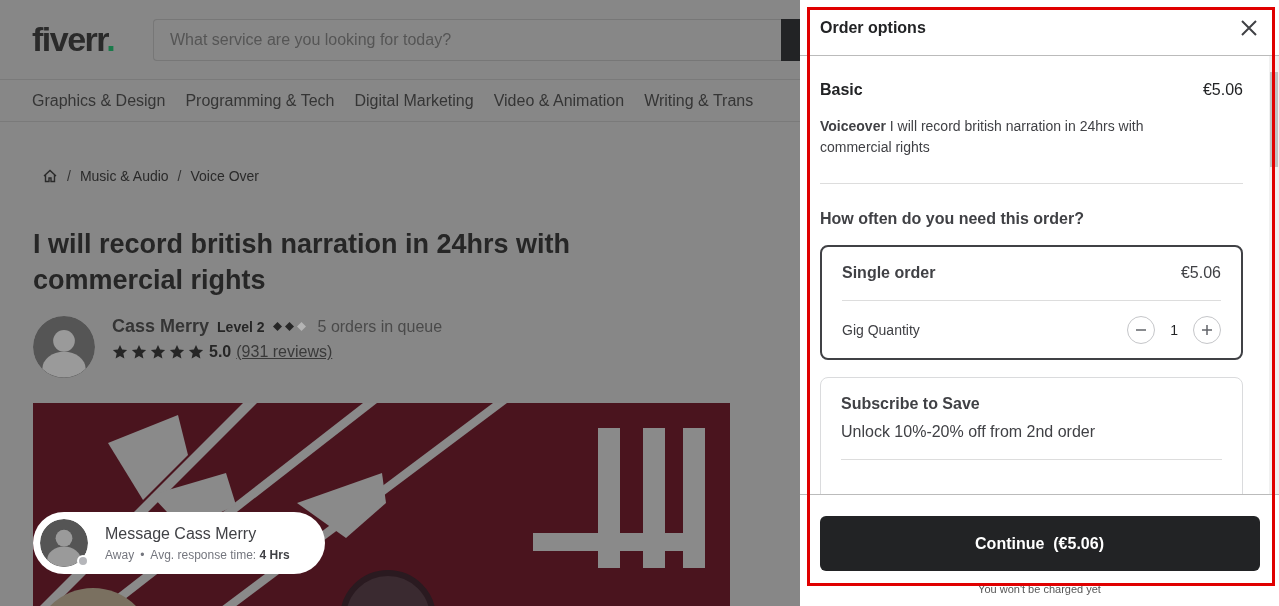  Describe the element at coordinates (1222, 90) in the screenshot. I see `package-price: €5.06` at that location.